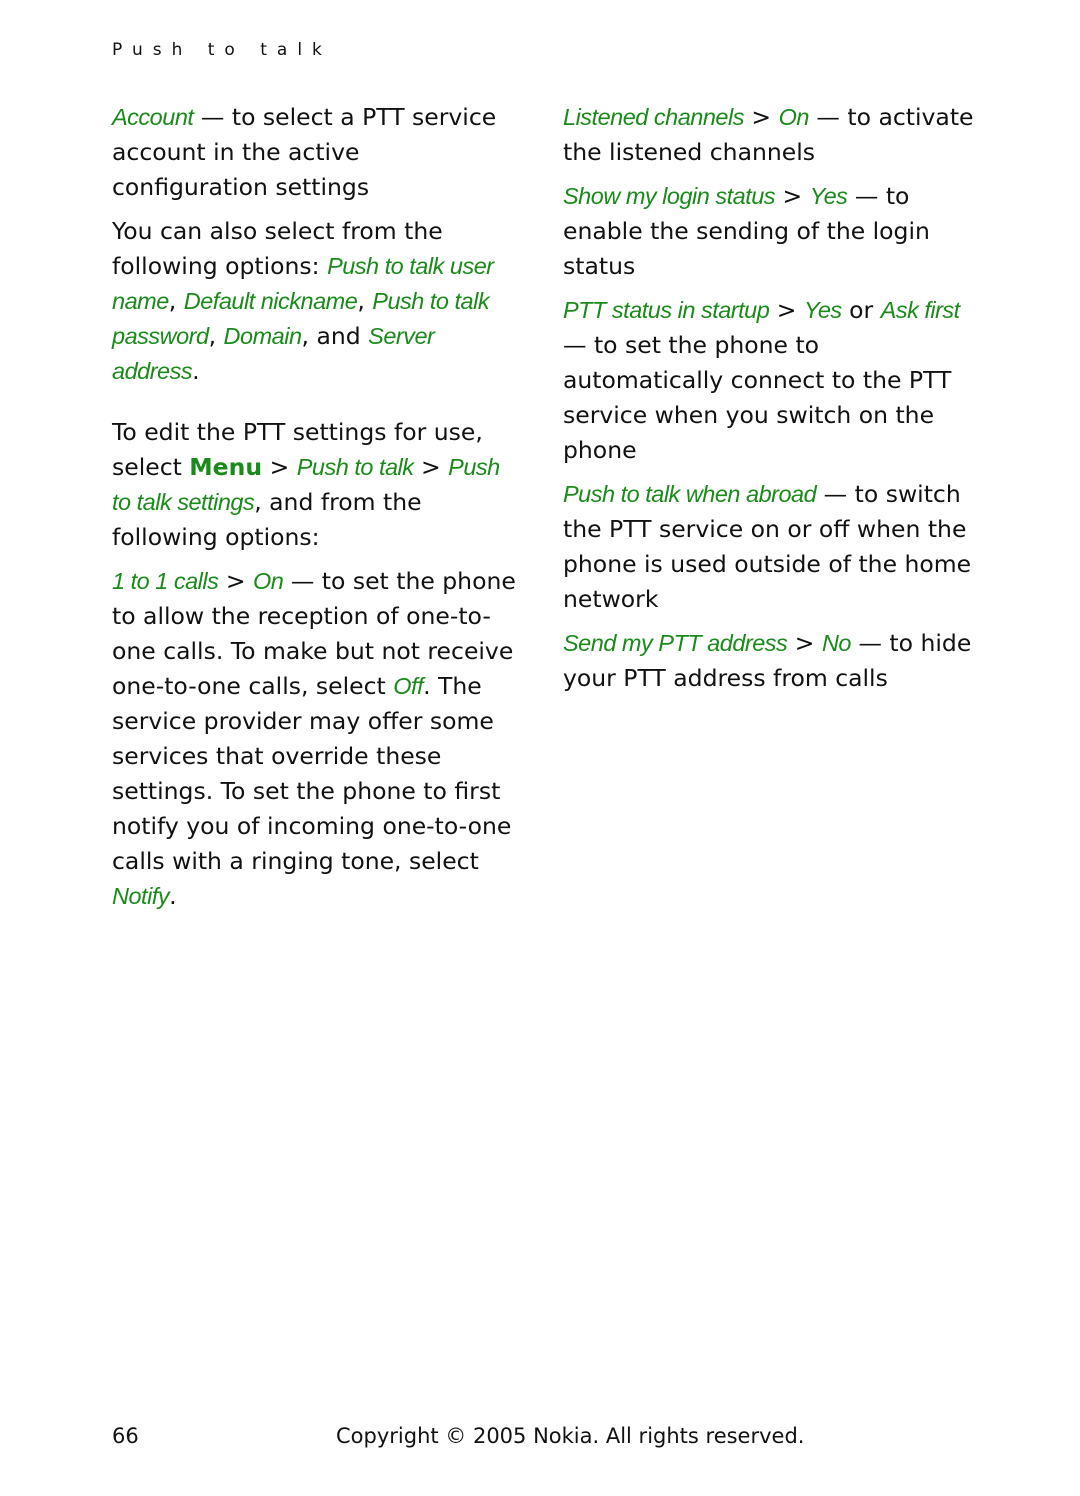 This screenshot has width=1080, height=1496. I want to click on menu-path-item: Push to talk, so click(355, 467).